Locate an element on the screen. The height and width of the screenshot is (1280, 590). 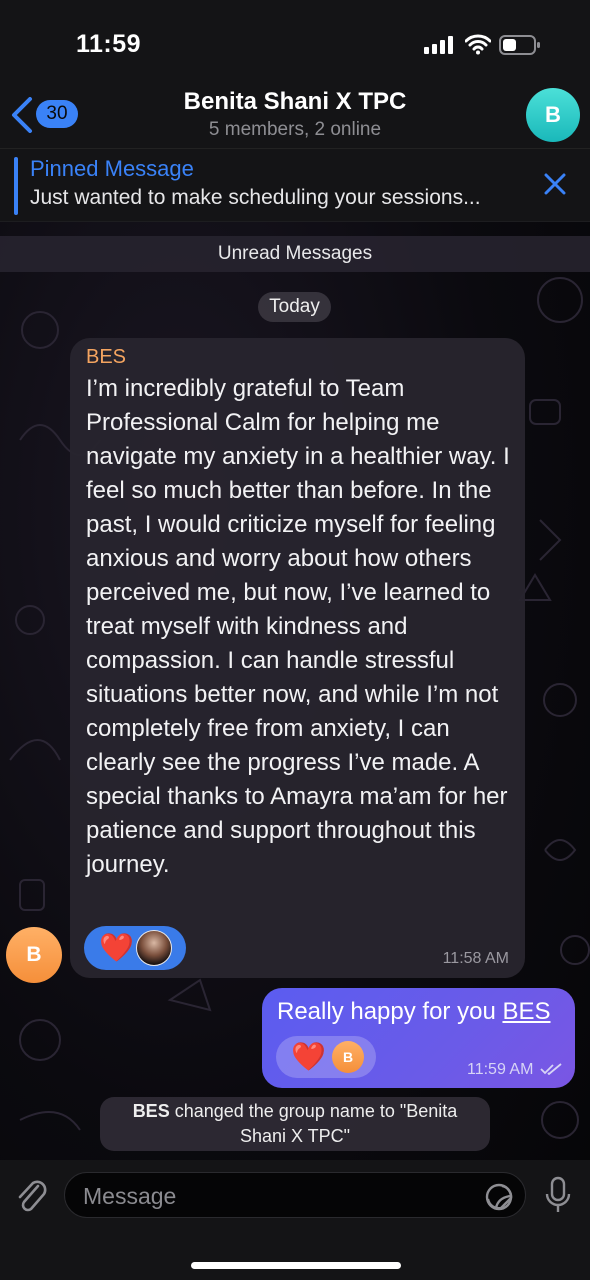
message-placeholder: Message is located at coordinates (130, 1196).